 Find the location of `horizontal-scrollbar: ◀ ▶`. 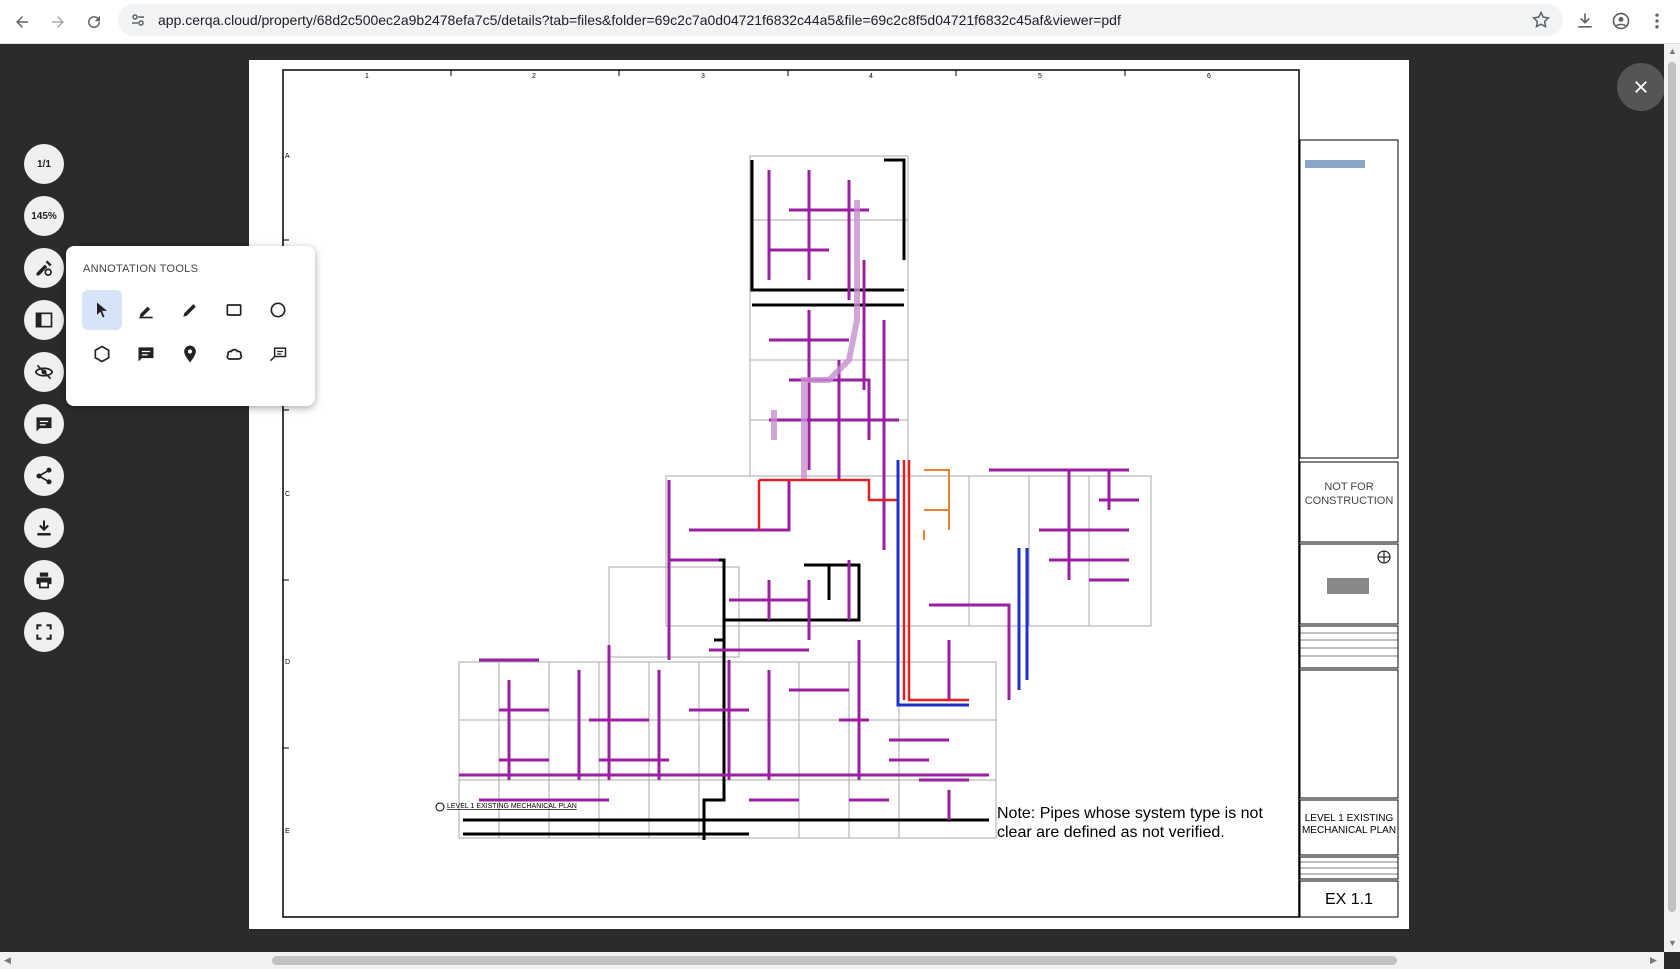

horizontal-scrollbar: ◀ ▶ is located at coordinates (832, 960).